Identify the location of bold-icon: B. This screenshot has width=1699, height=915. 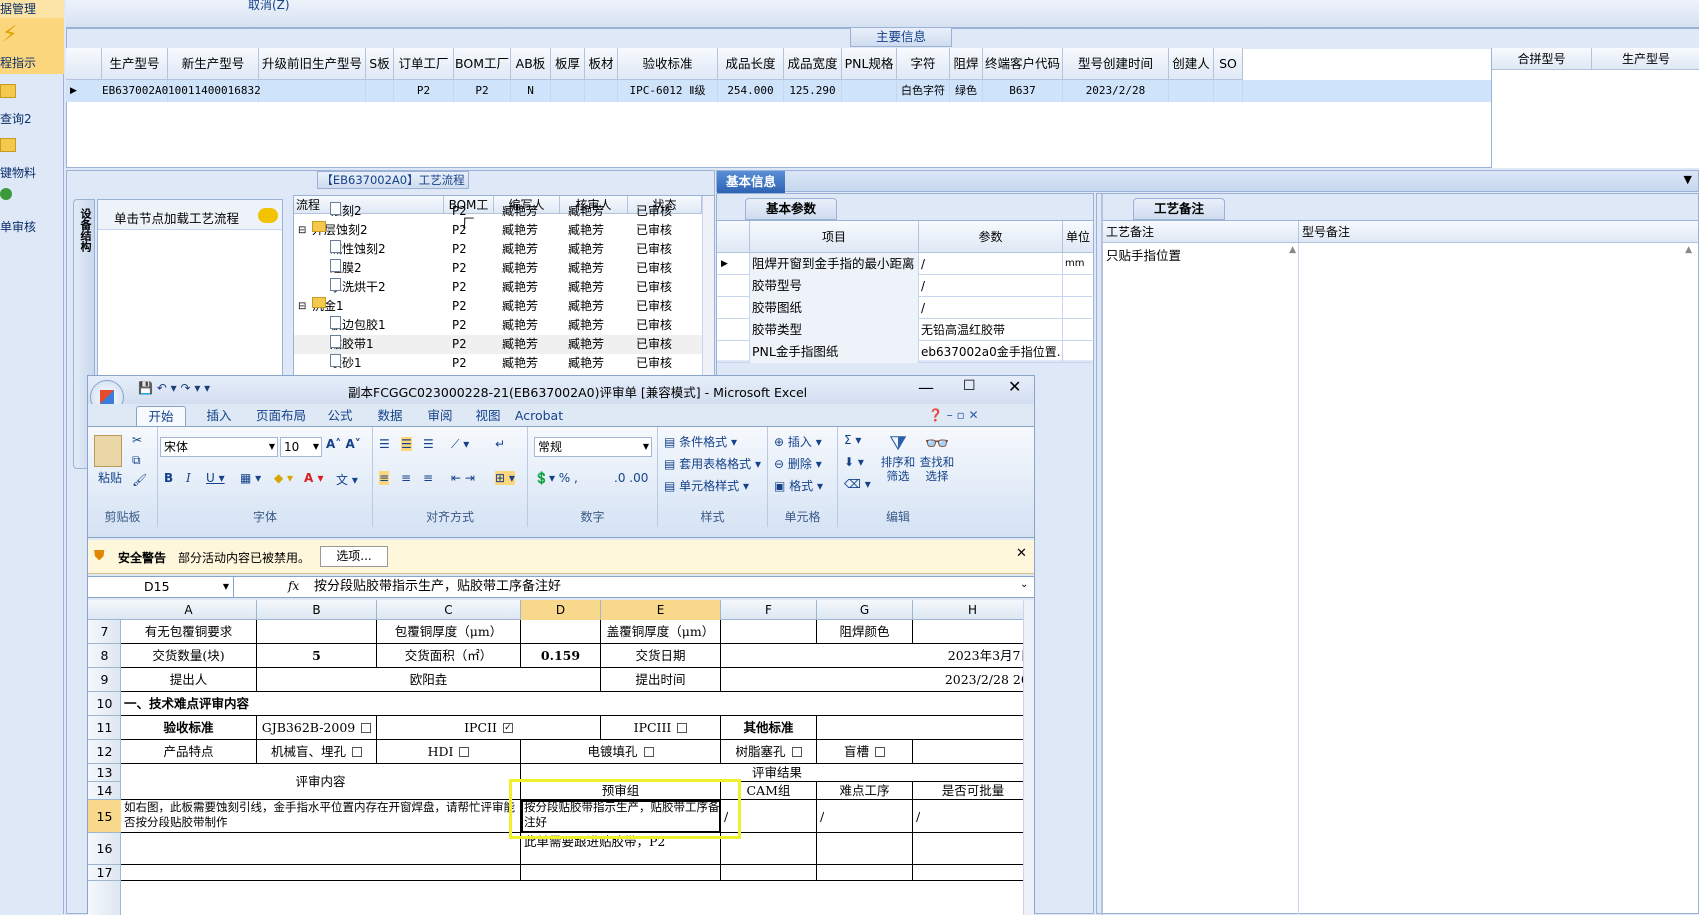
(168, 478).